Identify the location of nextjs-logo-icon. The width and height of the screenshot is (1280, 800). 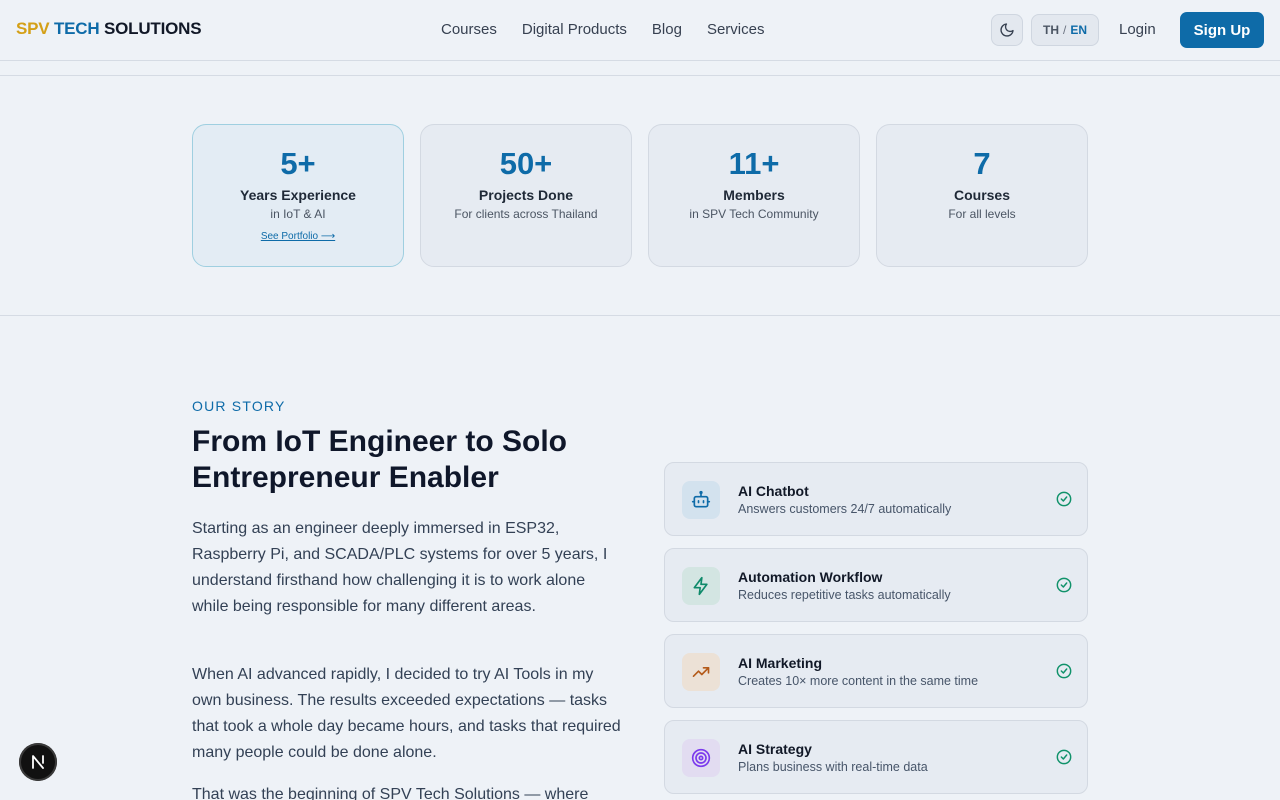
(38, 762).